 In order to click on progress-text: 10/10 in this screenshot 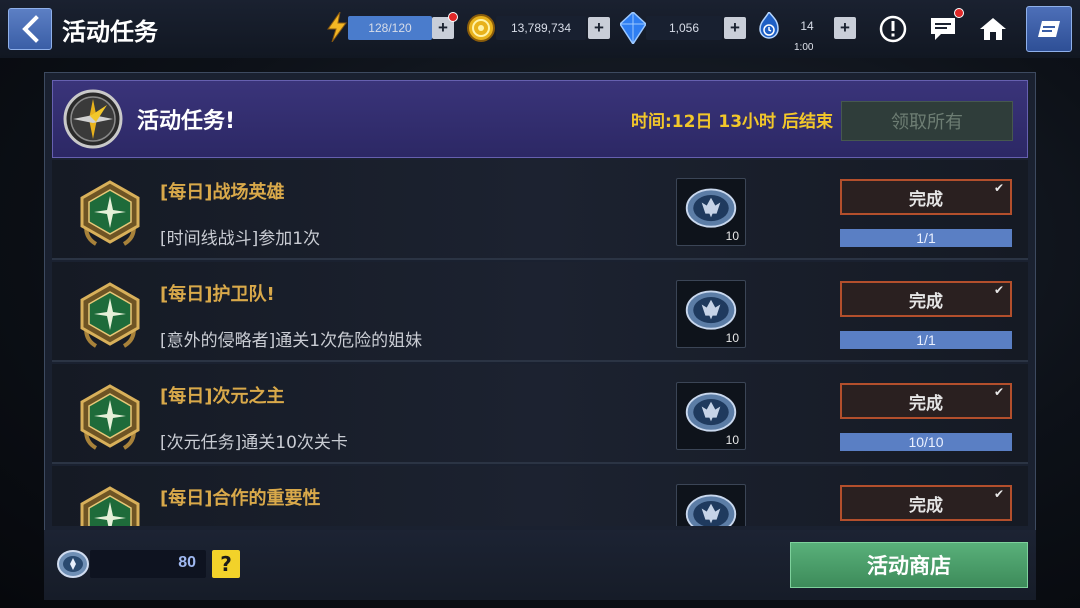, I will do `click(926, 442)`.